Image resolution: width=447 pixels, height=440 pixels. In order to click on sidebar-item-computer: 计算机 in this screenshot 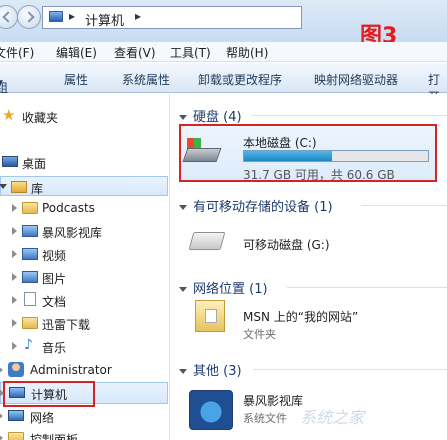, I will do `click(84, 394)`.